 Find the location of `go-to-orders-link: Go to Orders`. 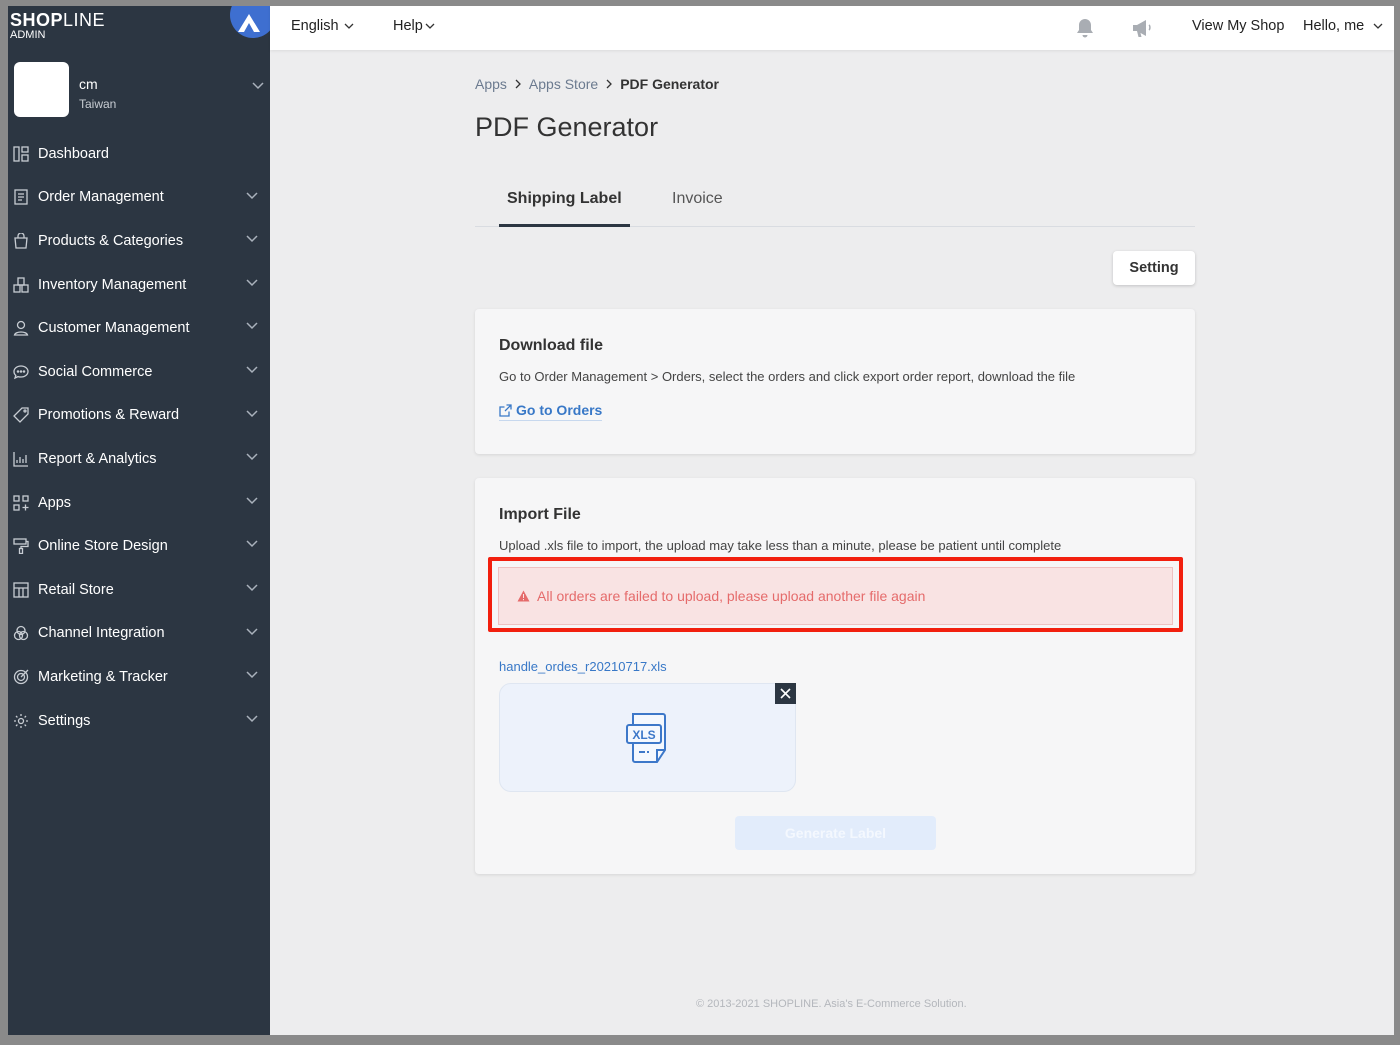

go-to-orders-link: Go to Orders is located at coordinates (551, 411).